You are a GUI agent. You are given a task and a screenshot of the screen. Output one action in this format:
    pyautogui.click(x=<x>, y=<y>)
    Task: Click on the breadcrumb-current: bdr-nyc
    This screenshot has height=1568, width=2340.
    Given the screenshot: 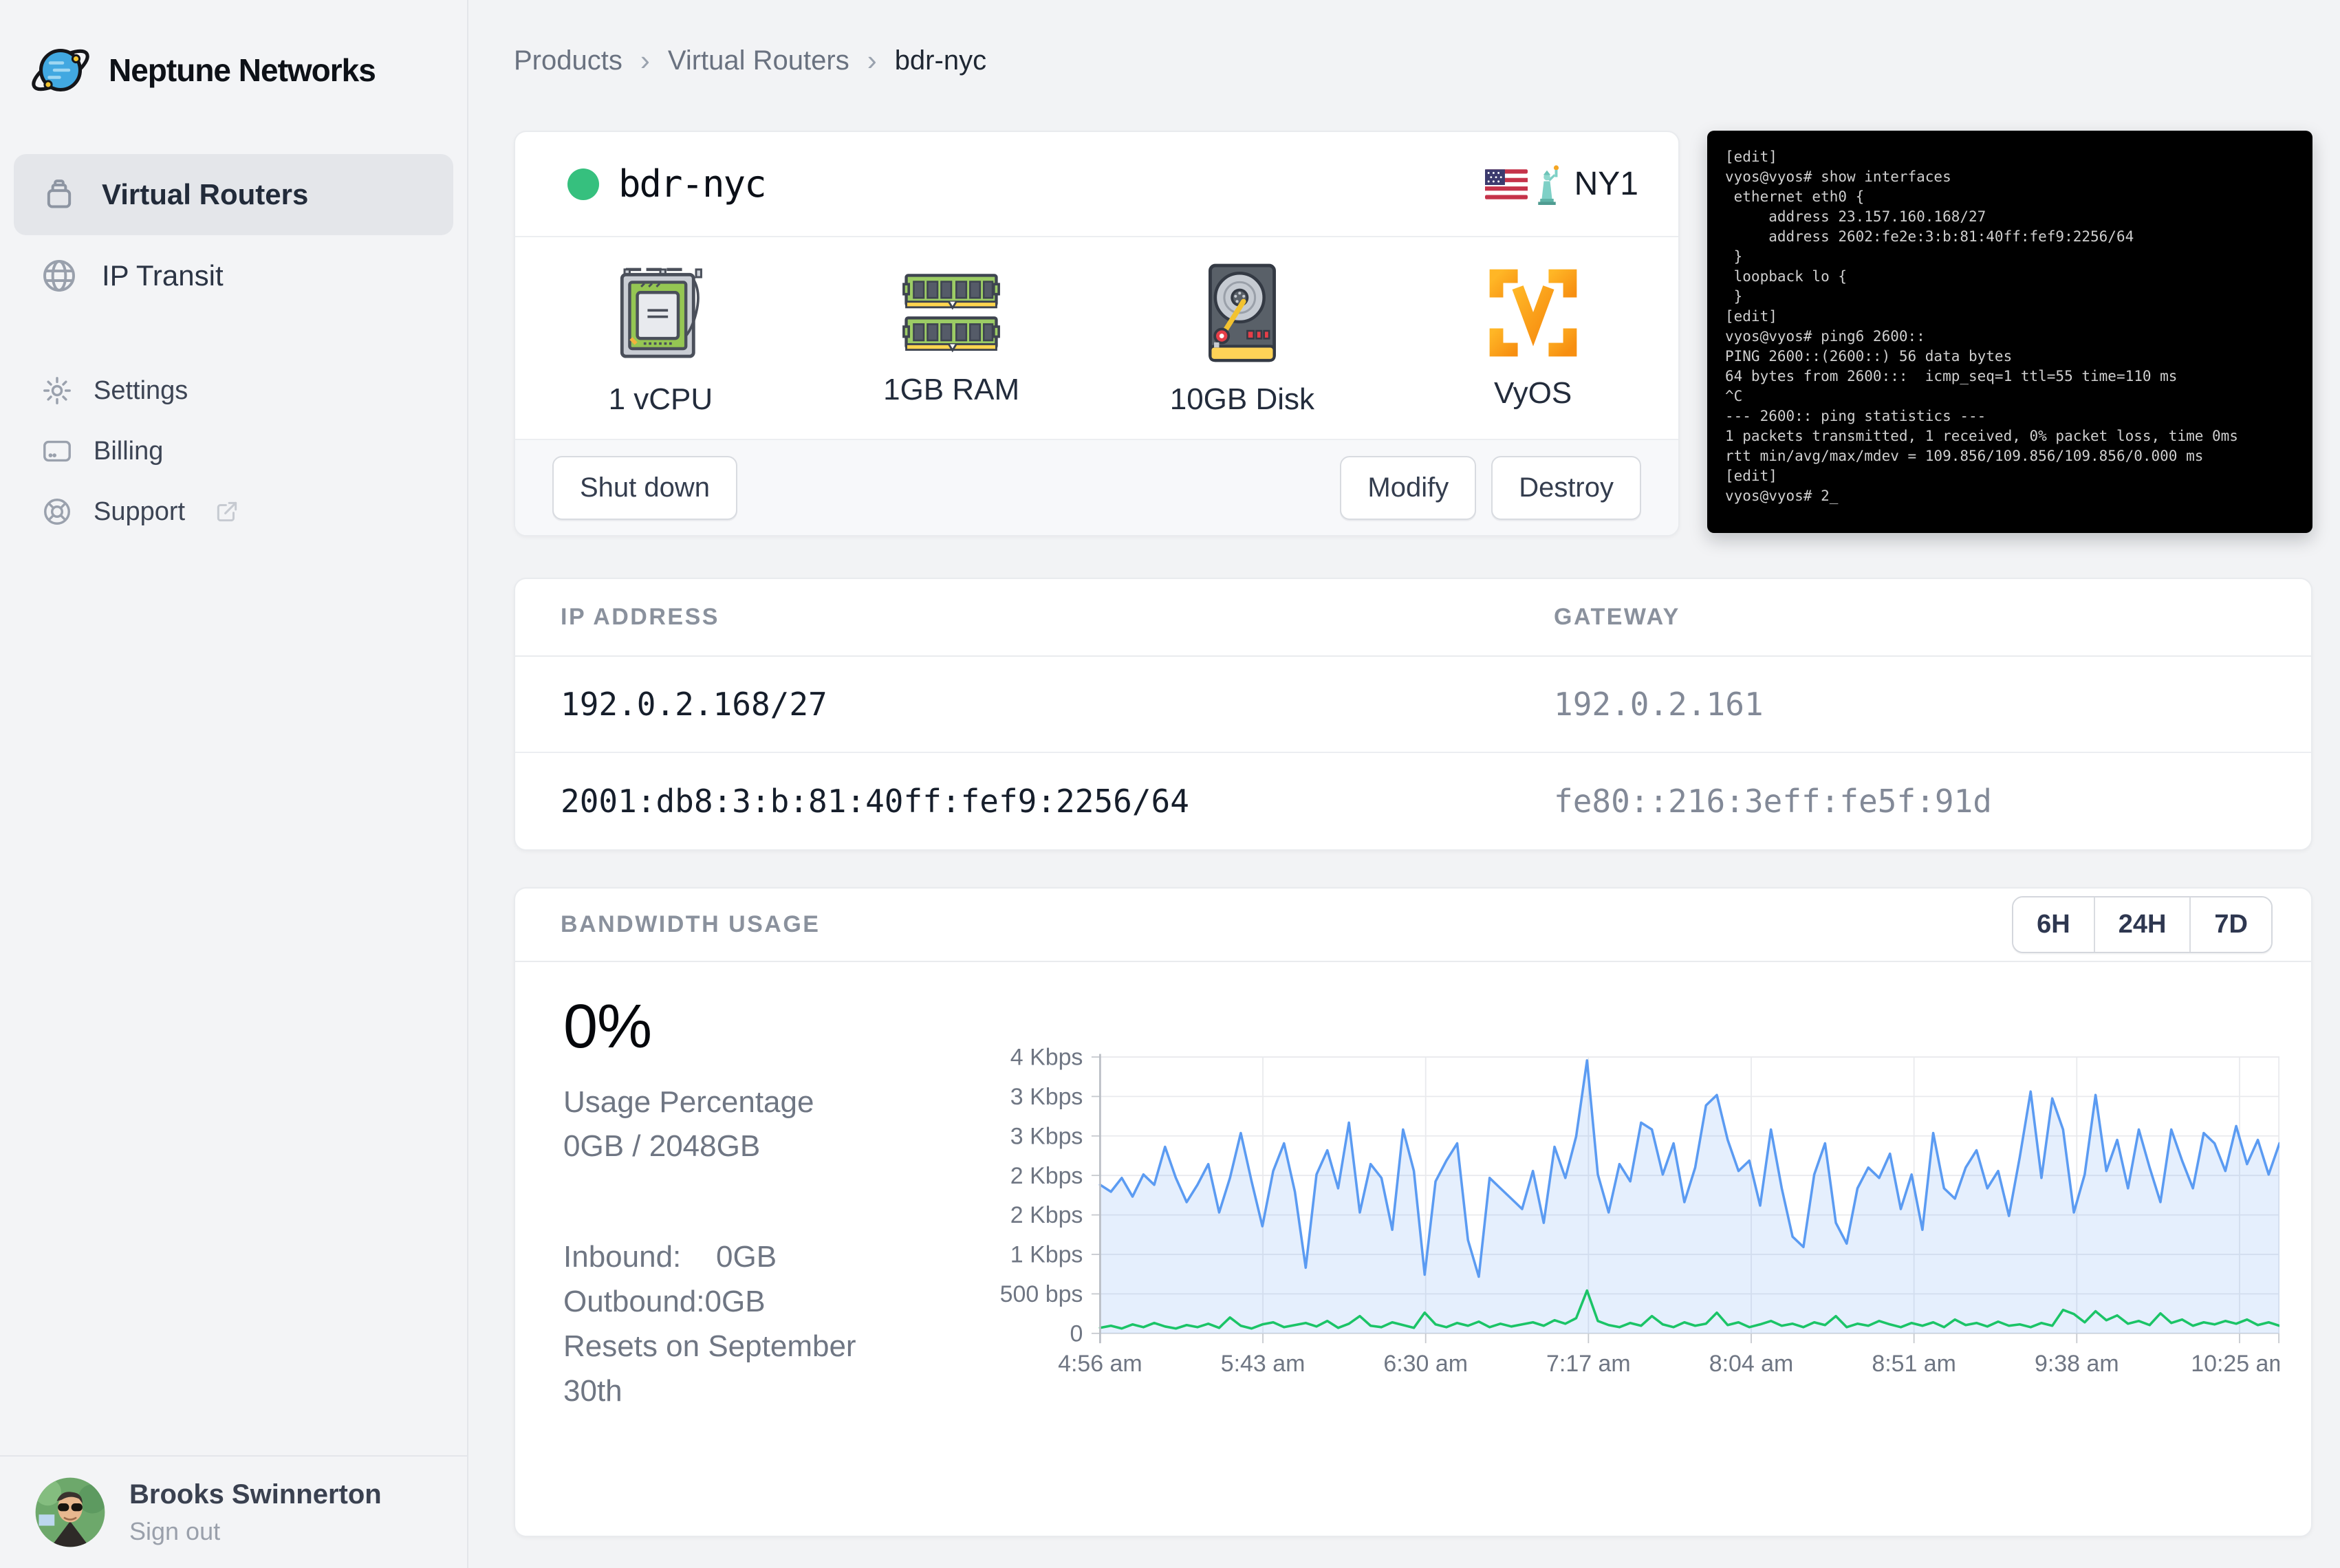 What is the action you would take?
    pyautogui.click(x=940, y=61)
    